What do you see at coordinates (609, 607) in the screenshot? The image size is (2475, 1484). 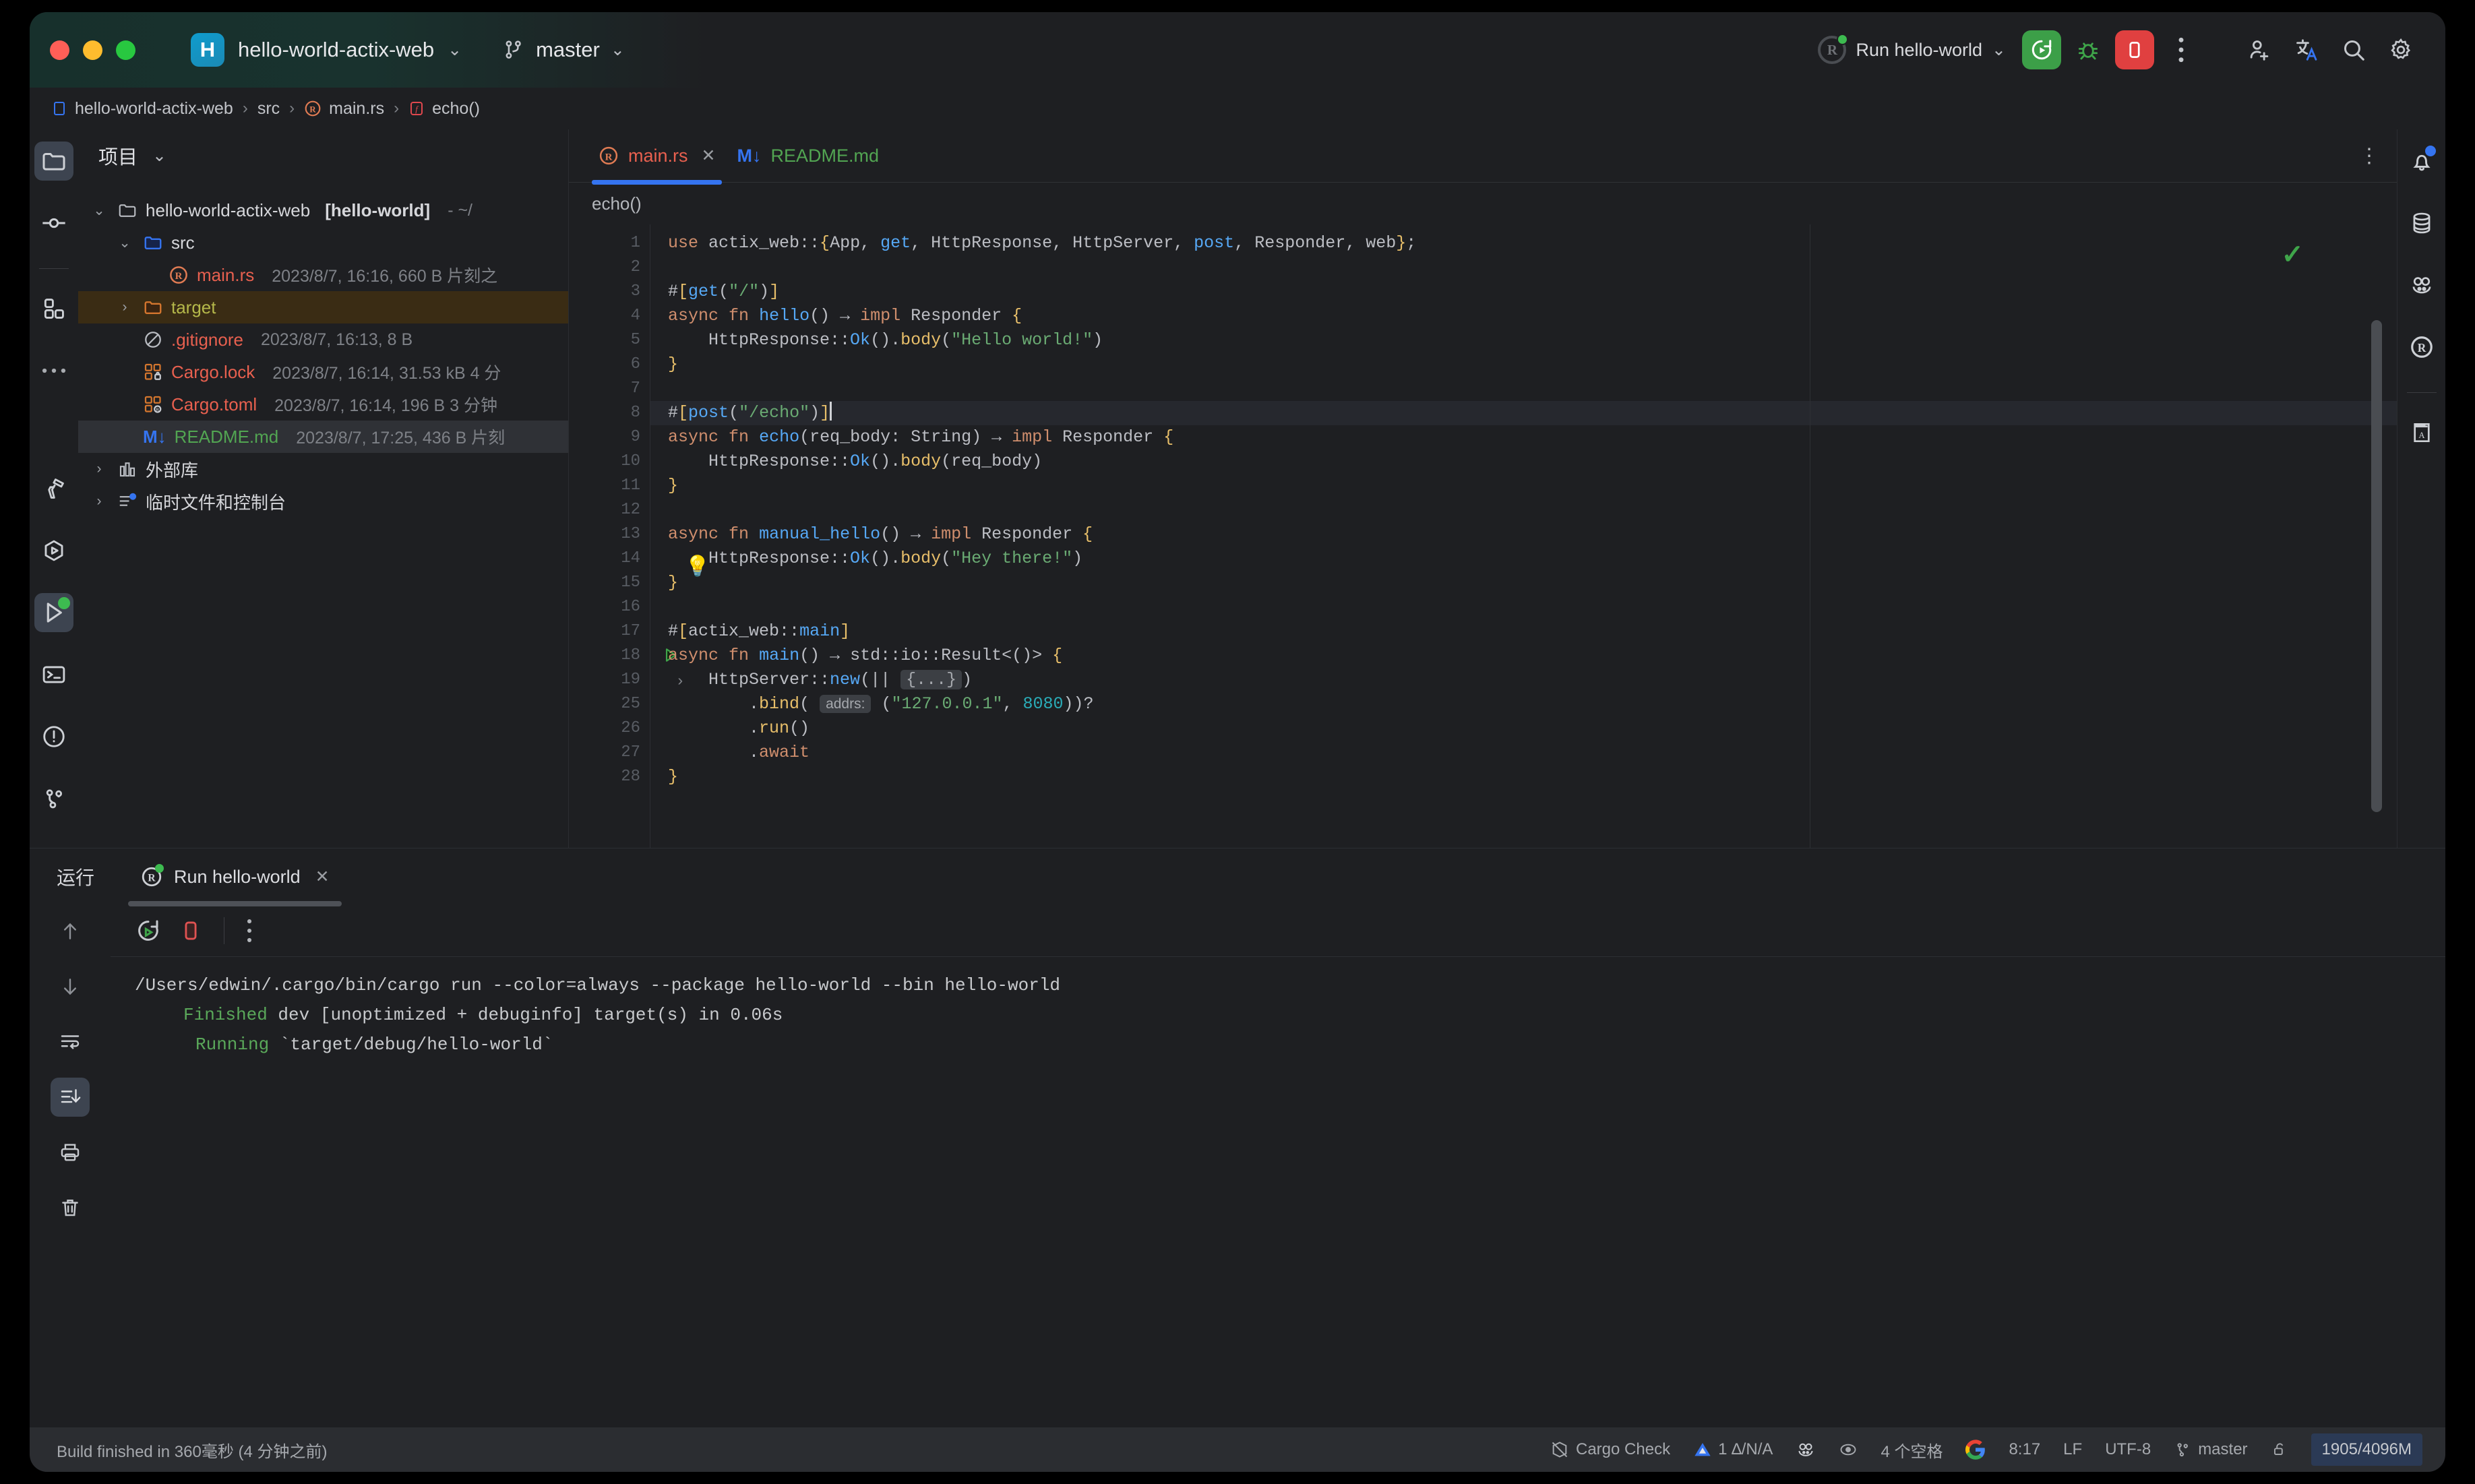 I see `line-number: 16` at bounding box center [609, 607].